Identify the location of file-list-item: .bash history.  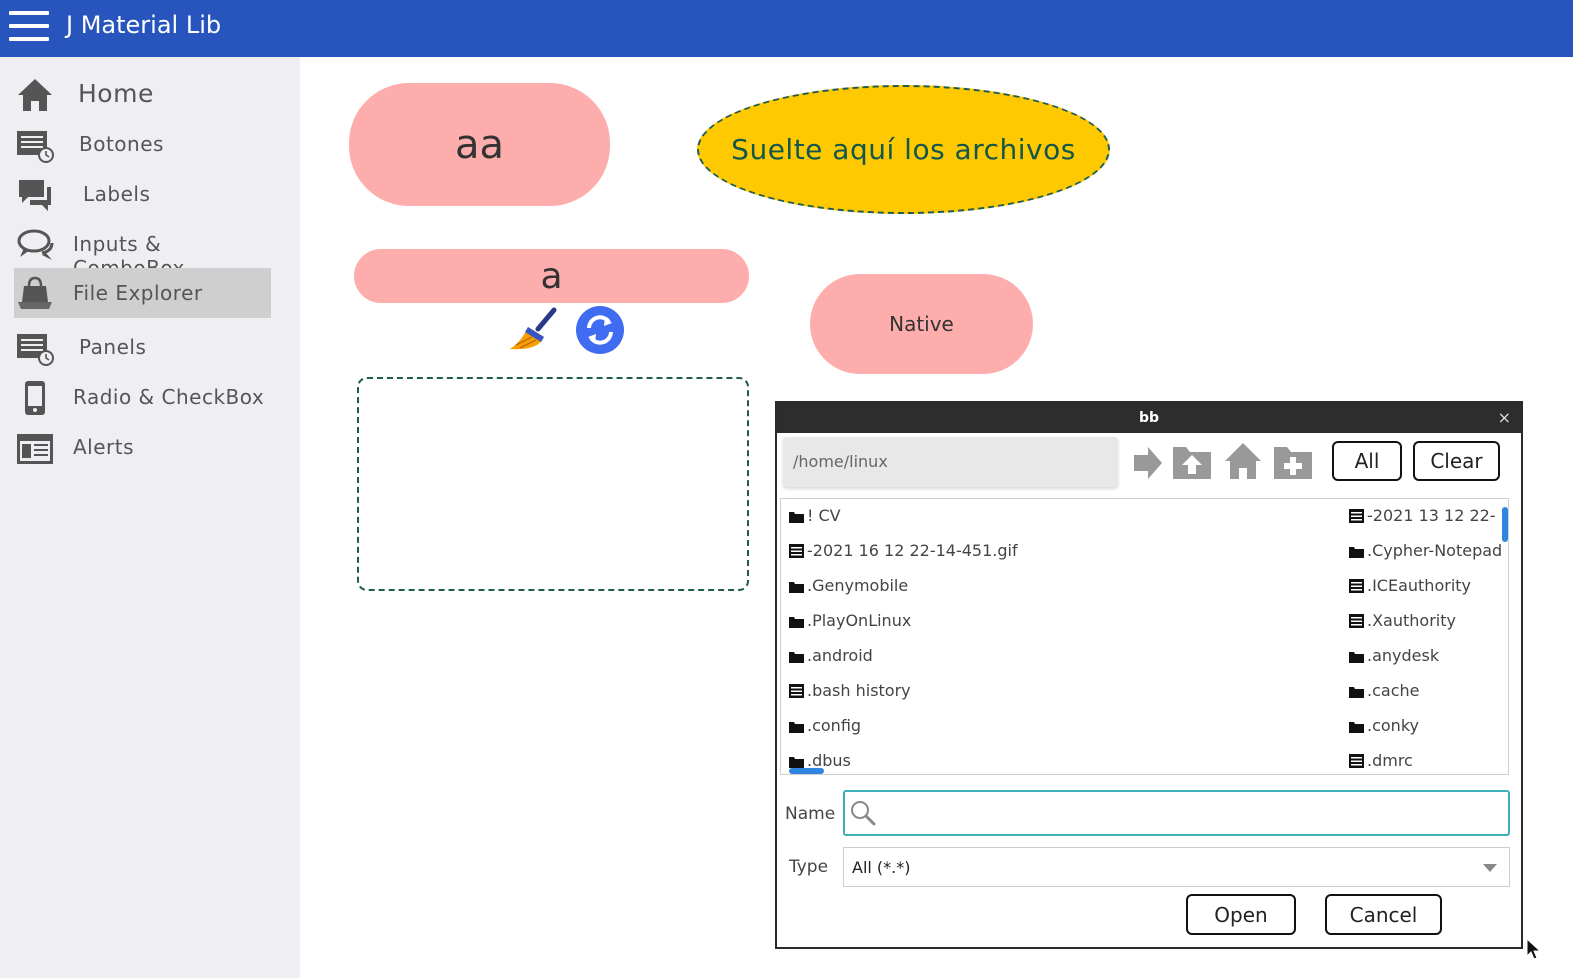
(850, 690).